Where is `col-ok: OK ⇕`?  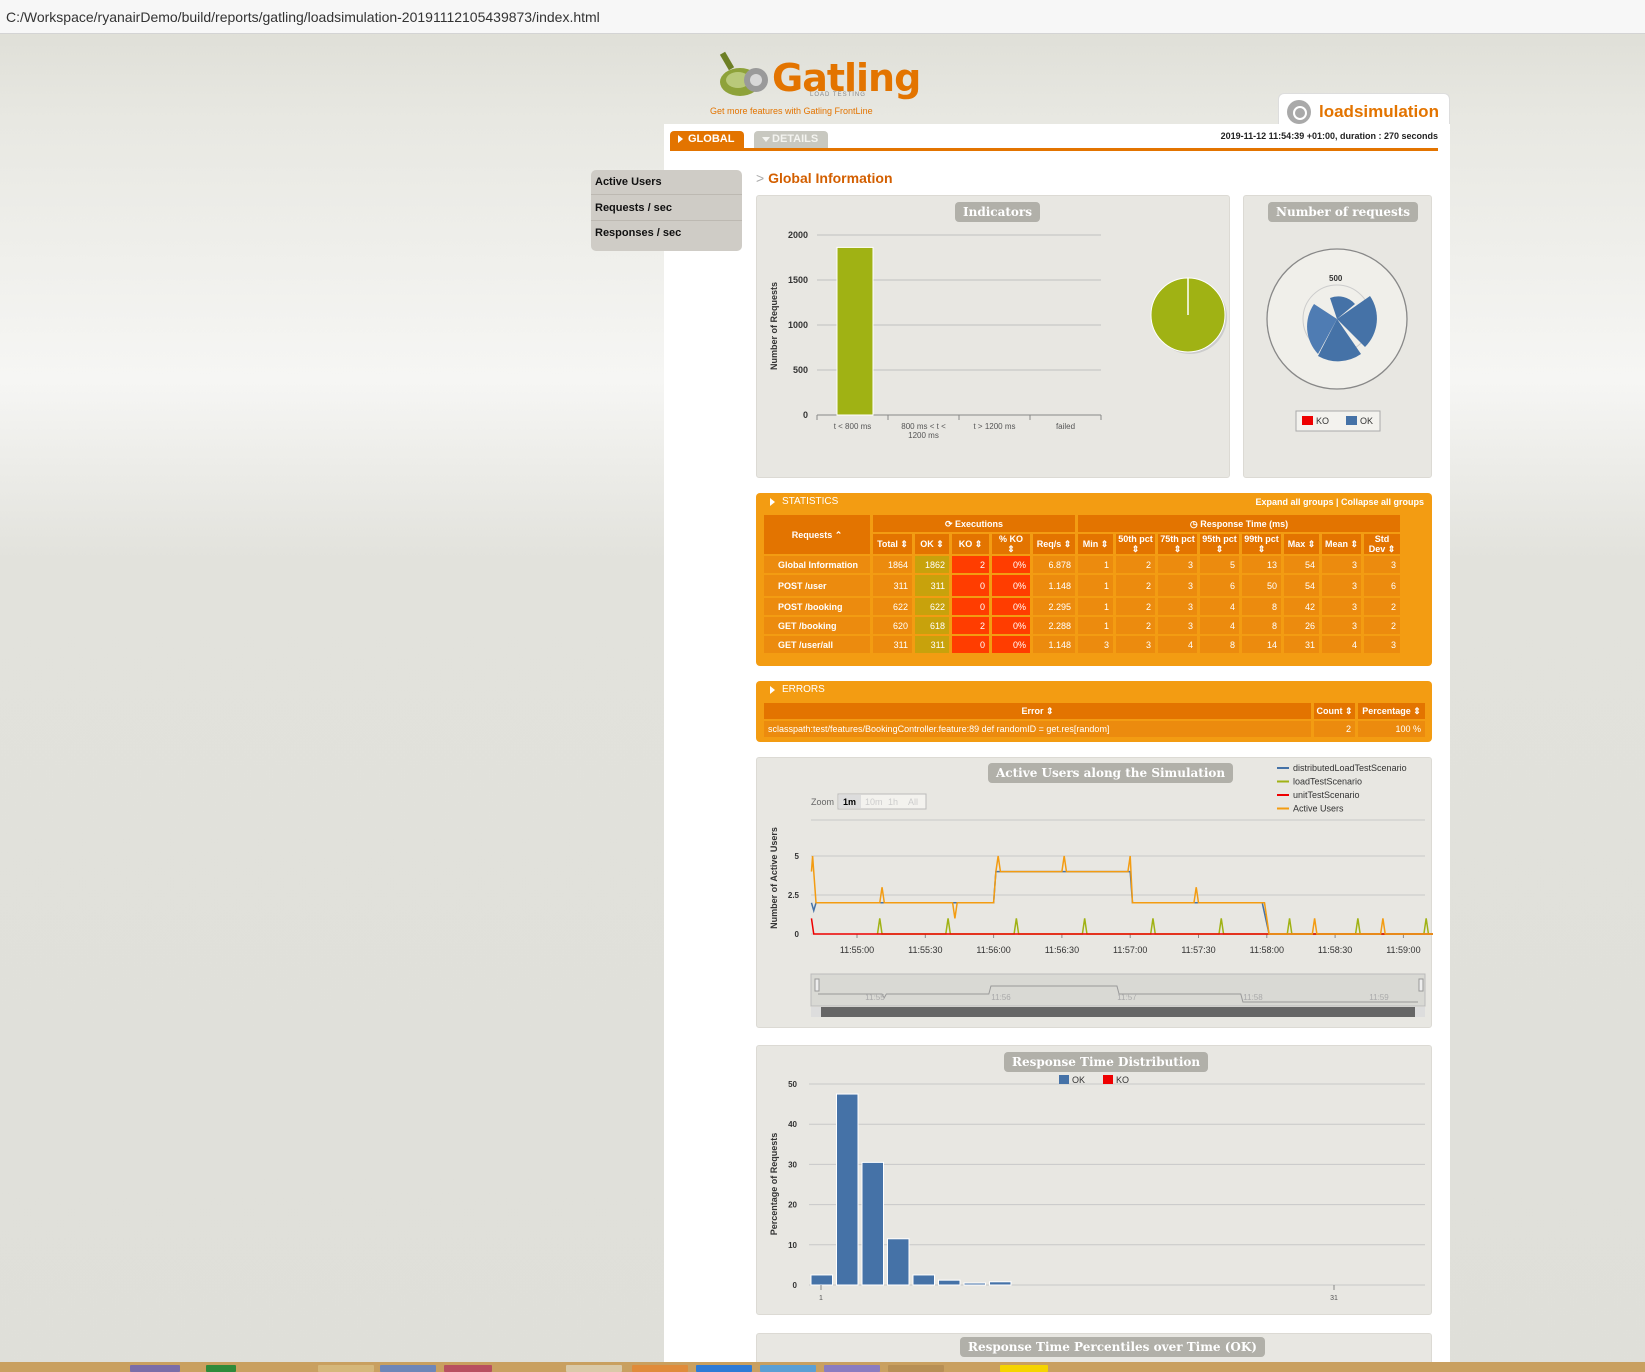
col-ok: OK ⇕ is located at coordinates (932, 544).